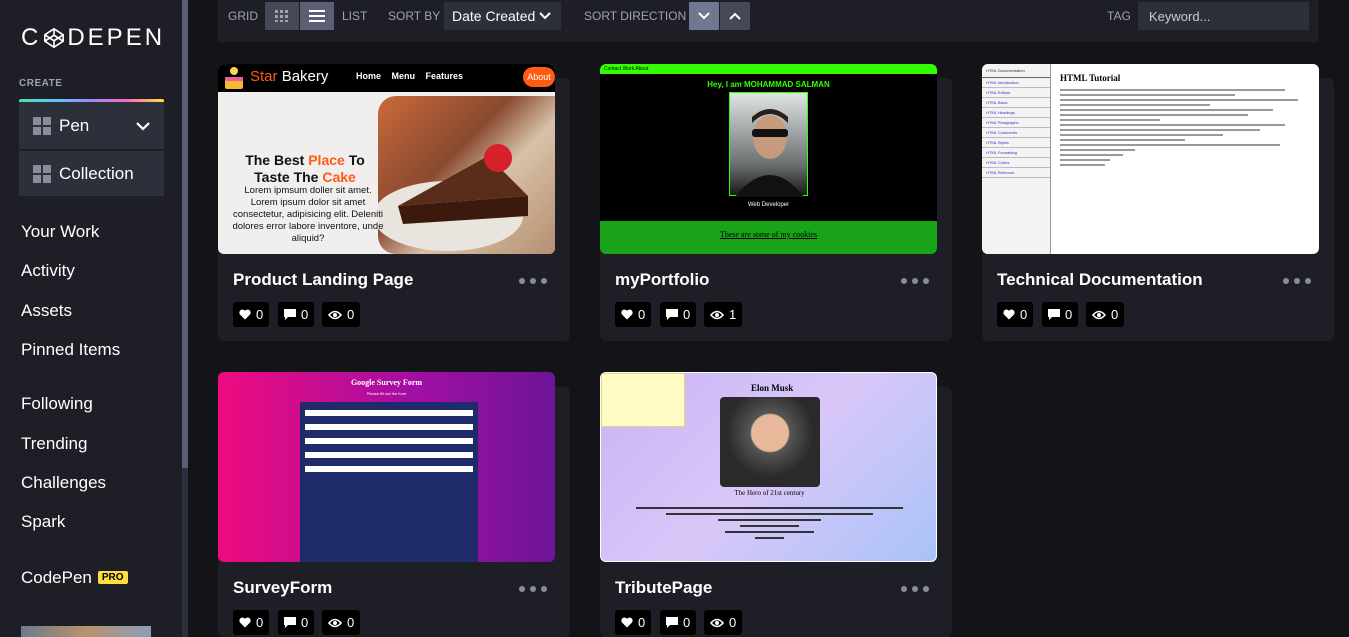  Describe the element at coordinates (414, 16) in the screenshot. I see `sort-by-label: SORT BY` at that location.